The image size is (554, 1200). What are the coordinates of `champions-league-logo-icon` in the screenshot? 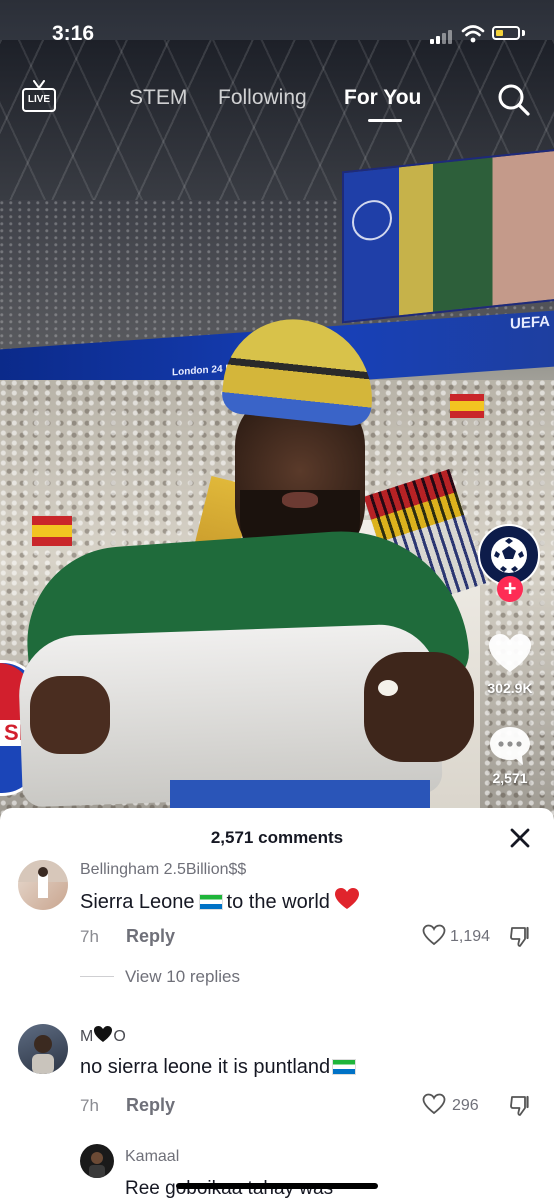 It's located at (509, 555).